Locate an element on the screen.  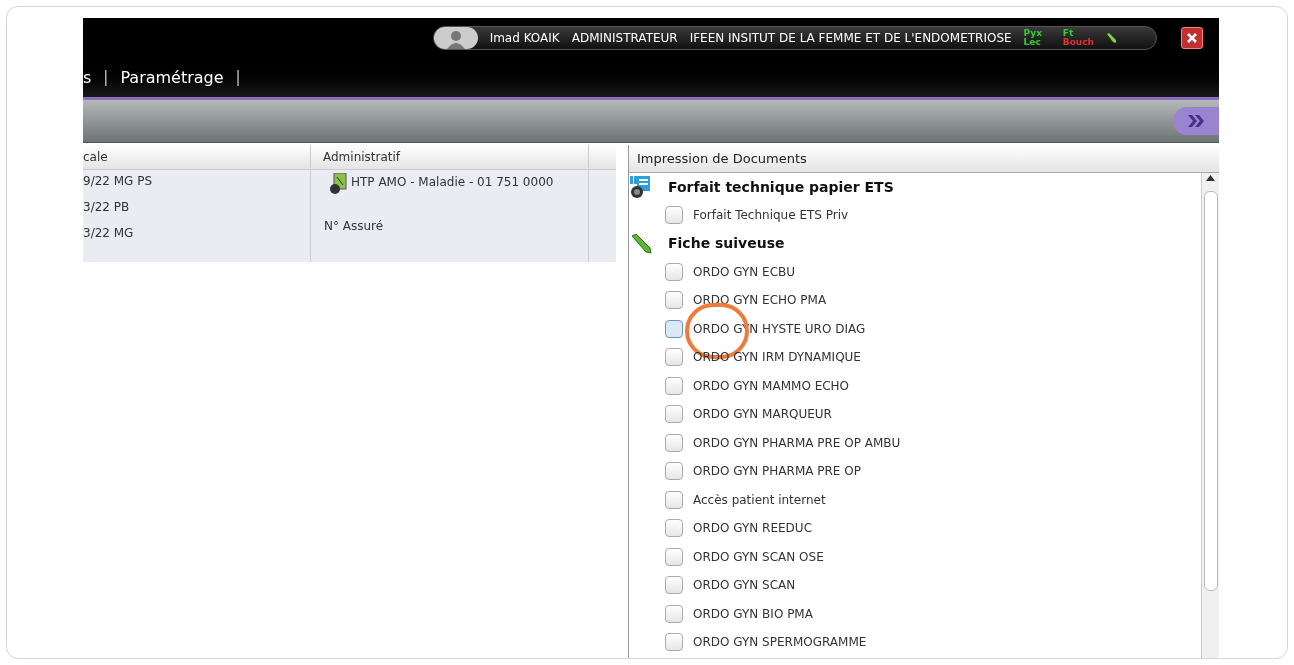
document-label: ORDO GYN SCAN is located at coordinates (744, 586).